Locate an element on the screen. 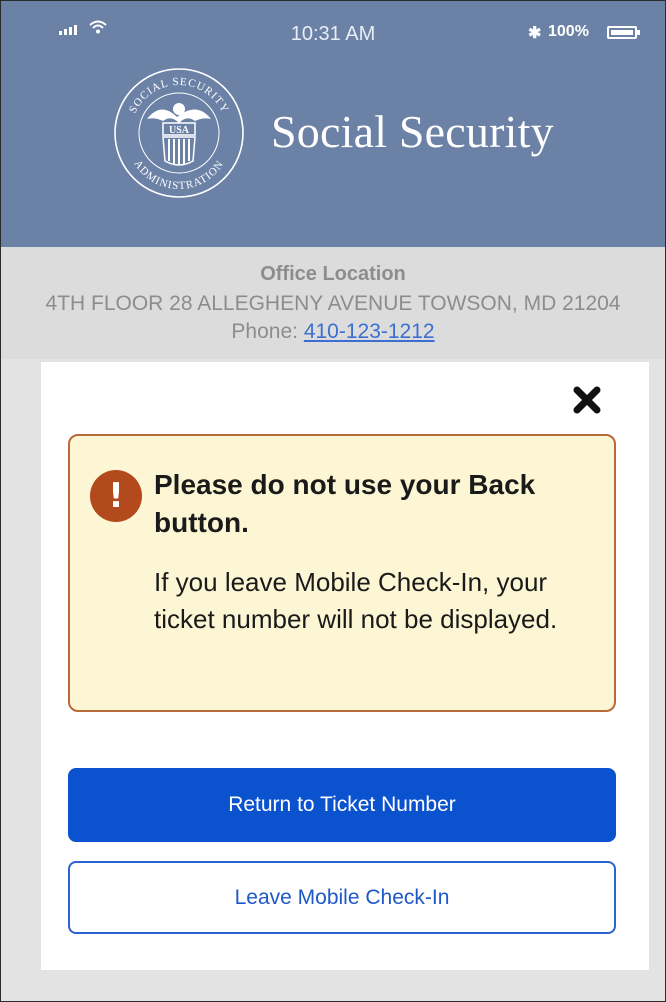 This screenshot has height=1002, width=666. bluetooth-icon: ✱ is located at coordinates (535, 33).